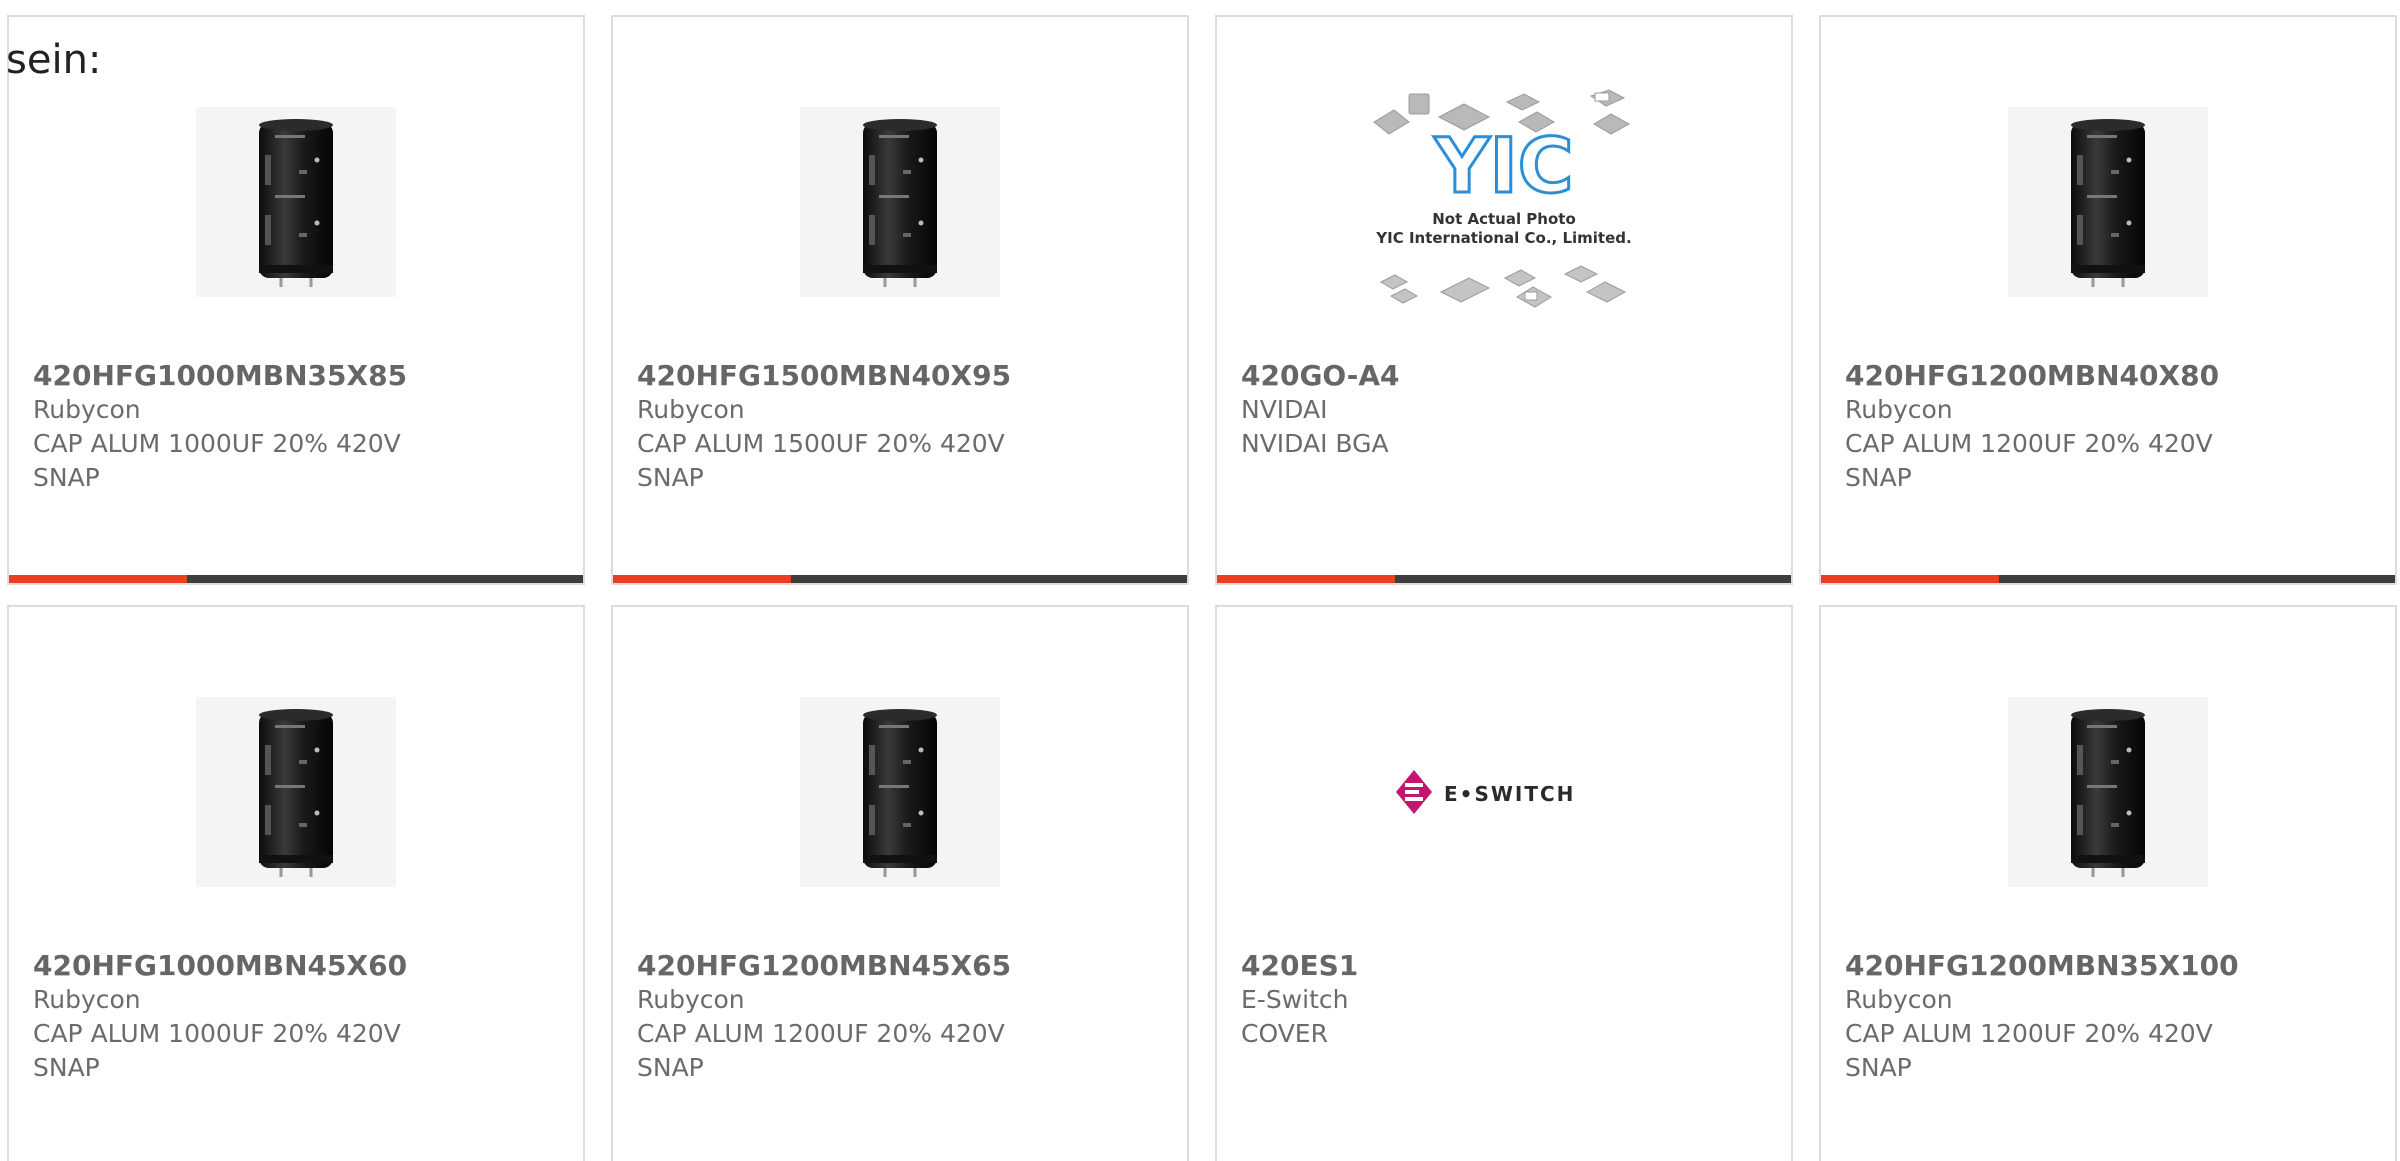 The image size is (2400, 1161). What do you see at coordinates (1509, 794) in the screenshot?
I see `eswitch-logo-text: E•SWITCH` at bounding box center [1509, 794].